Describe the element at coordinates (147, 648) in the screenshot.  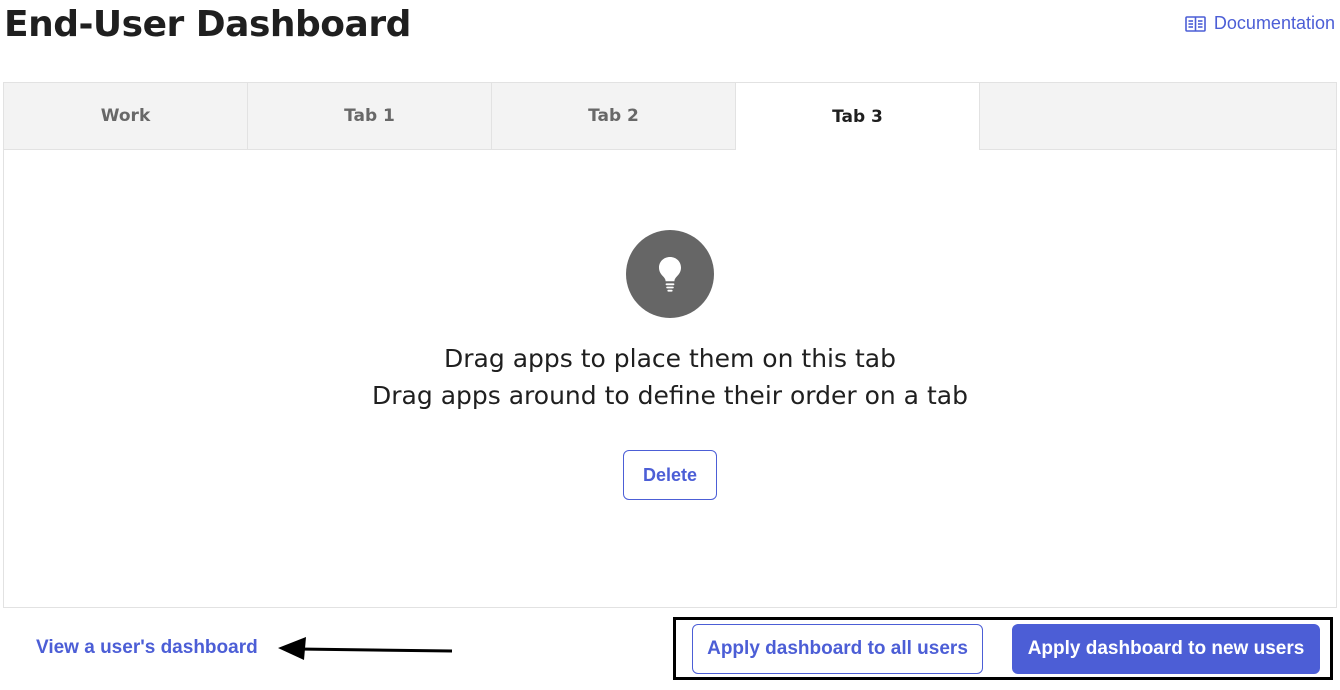
I see `view-user-dashboard-link: View a user's dashboard` at that location.